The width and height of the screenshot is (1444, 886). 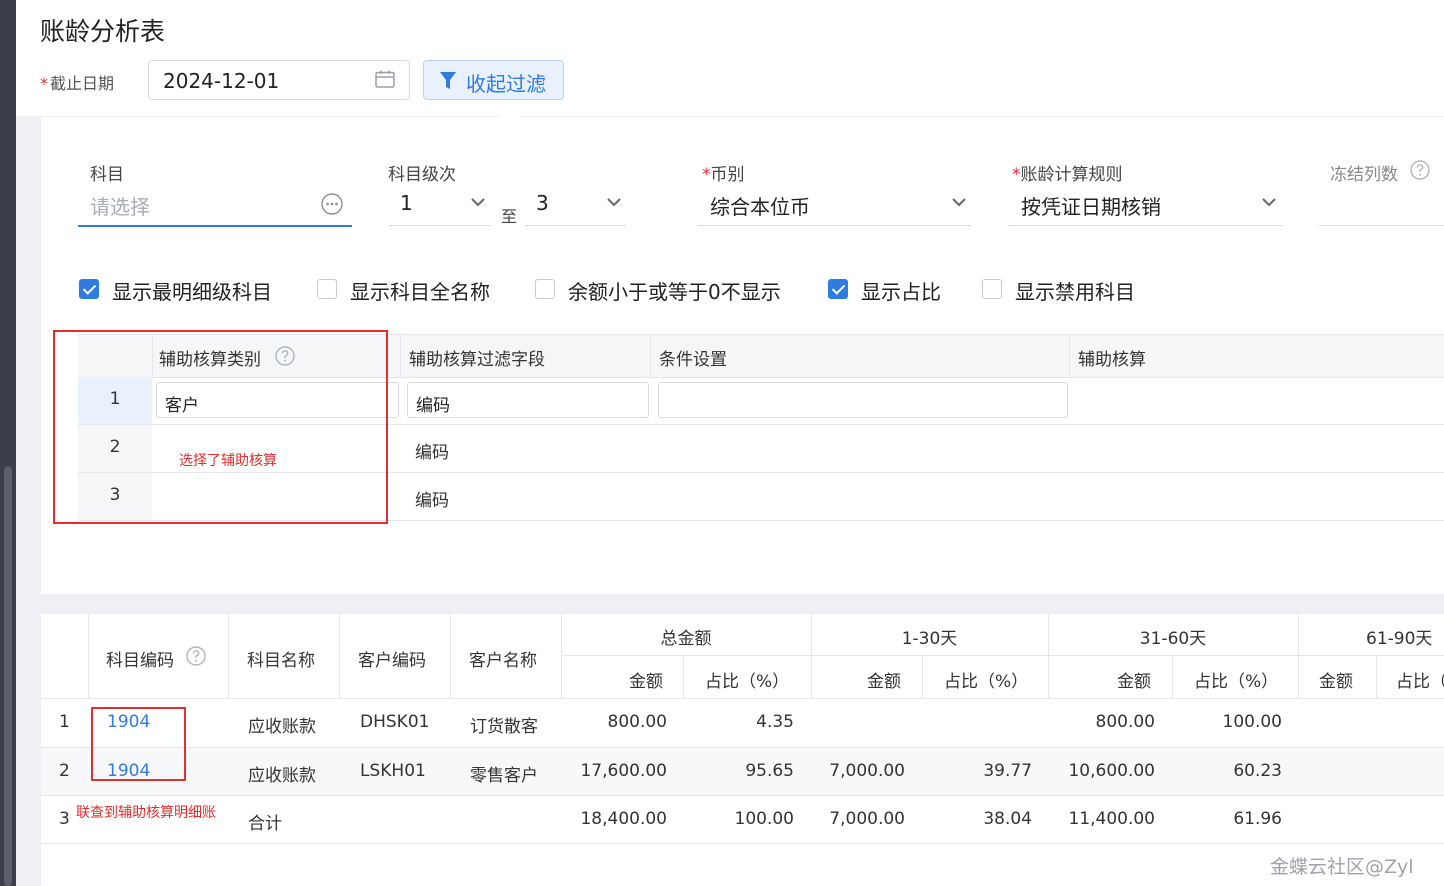 What do you see at coordinates (769, 771) in the screenshot?
I see `total-ratio-cell: 95.65` at bounding box center [769, 771].